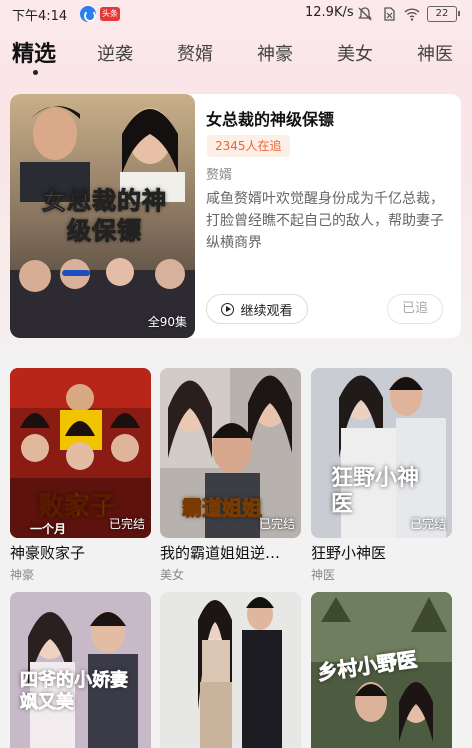 The width and height of the screenshot is (472, 748). What do you see at coordinates (325, 221) in the screenshot?
I see `featured-description: 咸鱼赘婿叶欢觉醒身份成为千亿总裁，打脸曾经瞧不起自己的敌人，帮助妻子纵横商界` at bounding box center [325, 221].